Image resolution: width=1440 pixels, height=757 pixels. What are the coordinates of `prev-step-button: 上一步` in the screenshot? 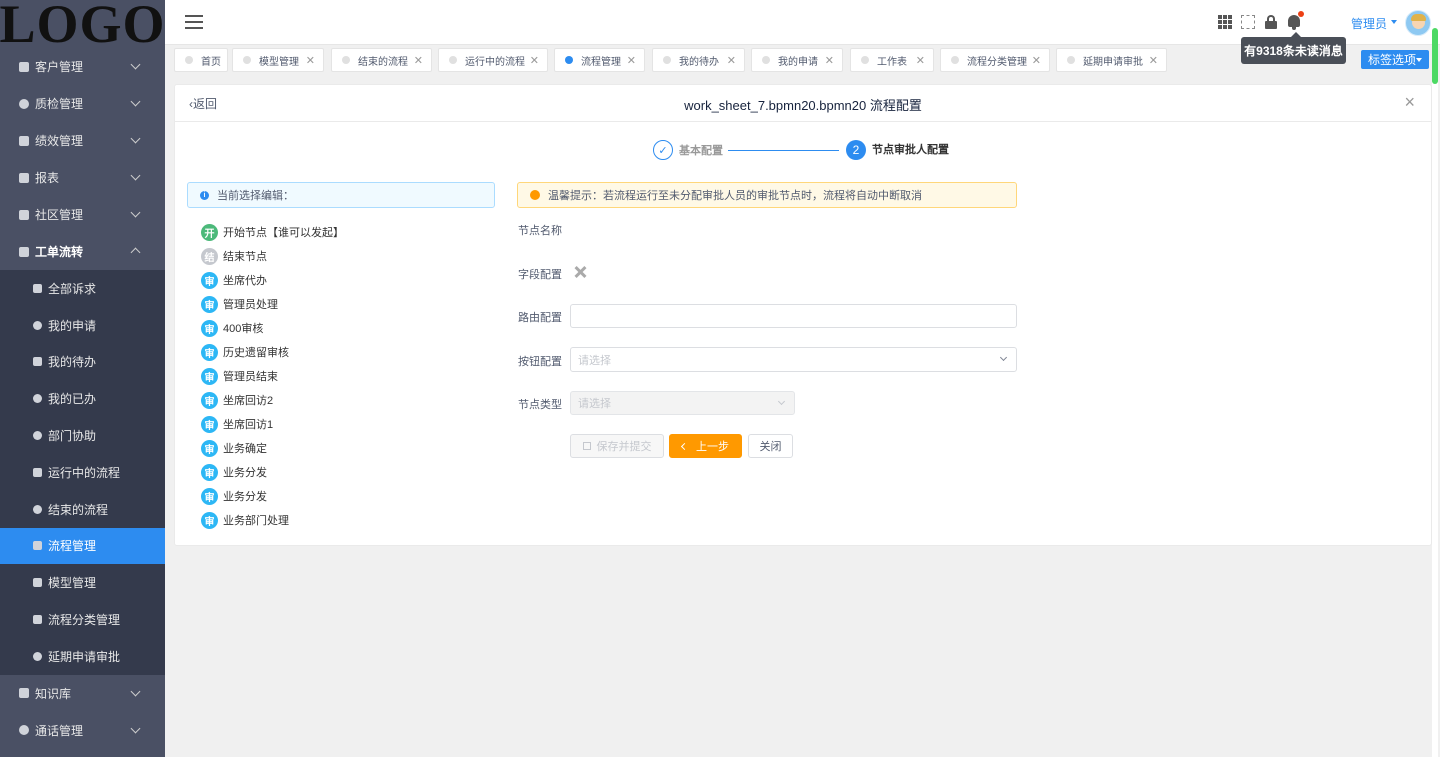 It's located at (705, 446).